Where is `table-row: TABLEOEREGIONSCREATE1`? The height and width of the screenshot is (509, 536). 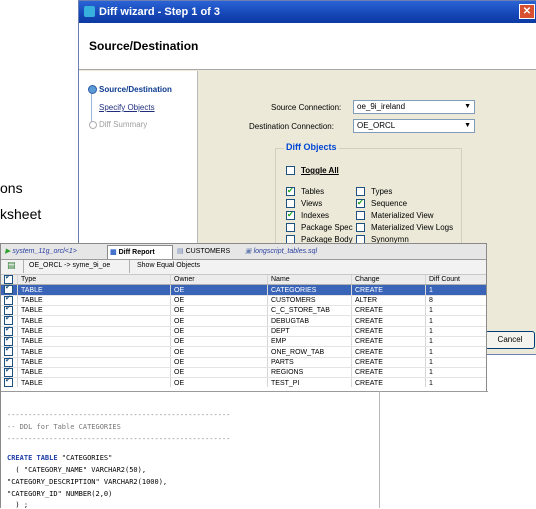 table-row: TABLEOEREGIONSCREATE1 is located at coordinates (243, 372).